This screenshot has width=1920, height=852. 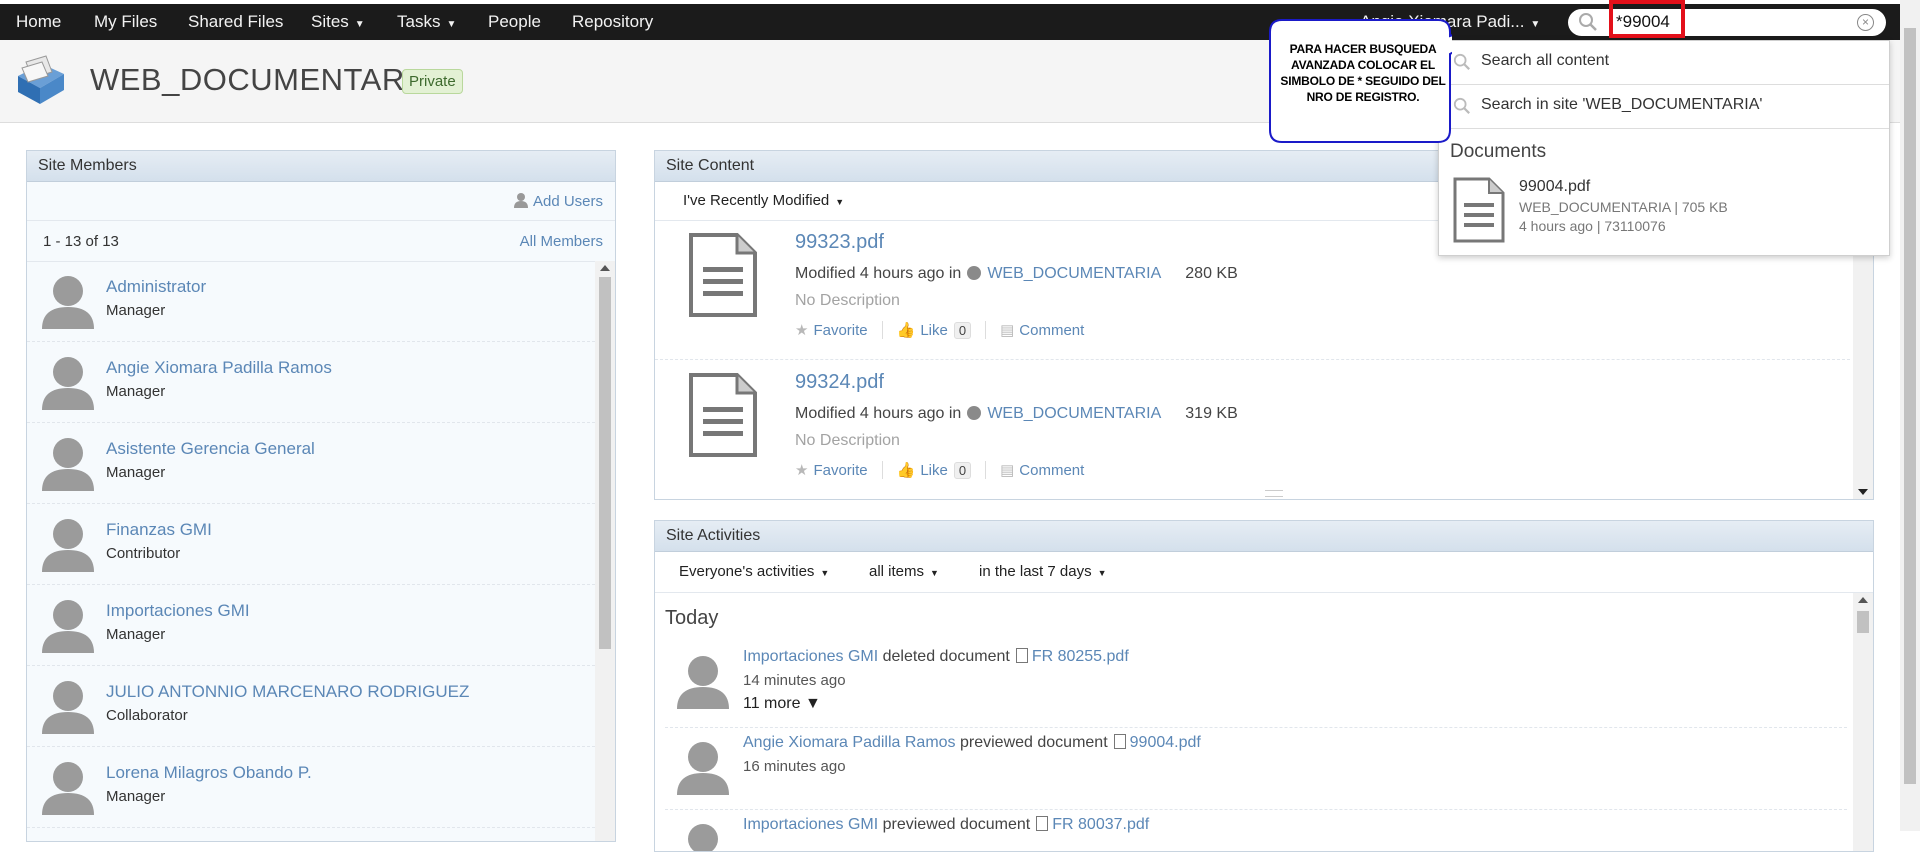 I want to click on nav-home: Home, so click(x=38, y=22).